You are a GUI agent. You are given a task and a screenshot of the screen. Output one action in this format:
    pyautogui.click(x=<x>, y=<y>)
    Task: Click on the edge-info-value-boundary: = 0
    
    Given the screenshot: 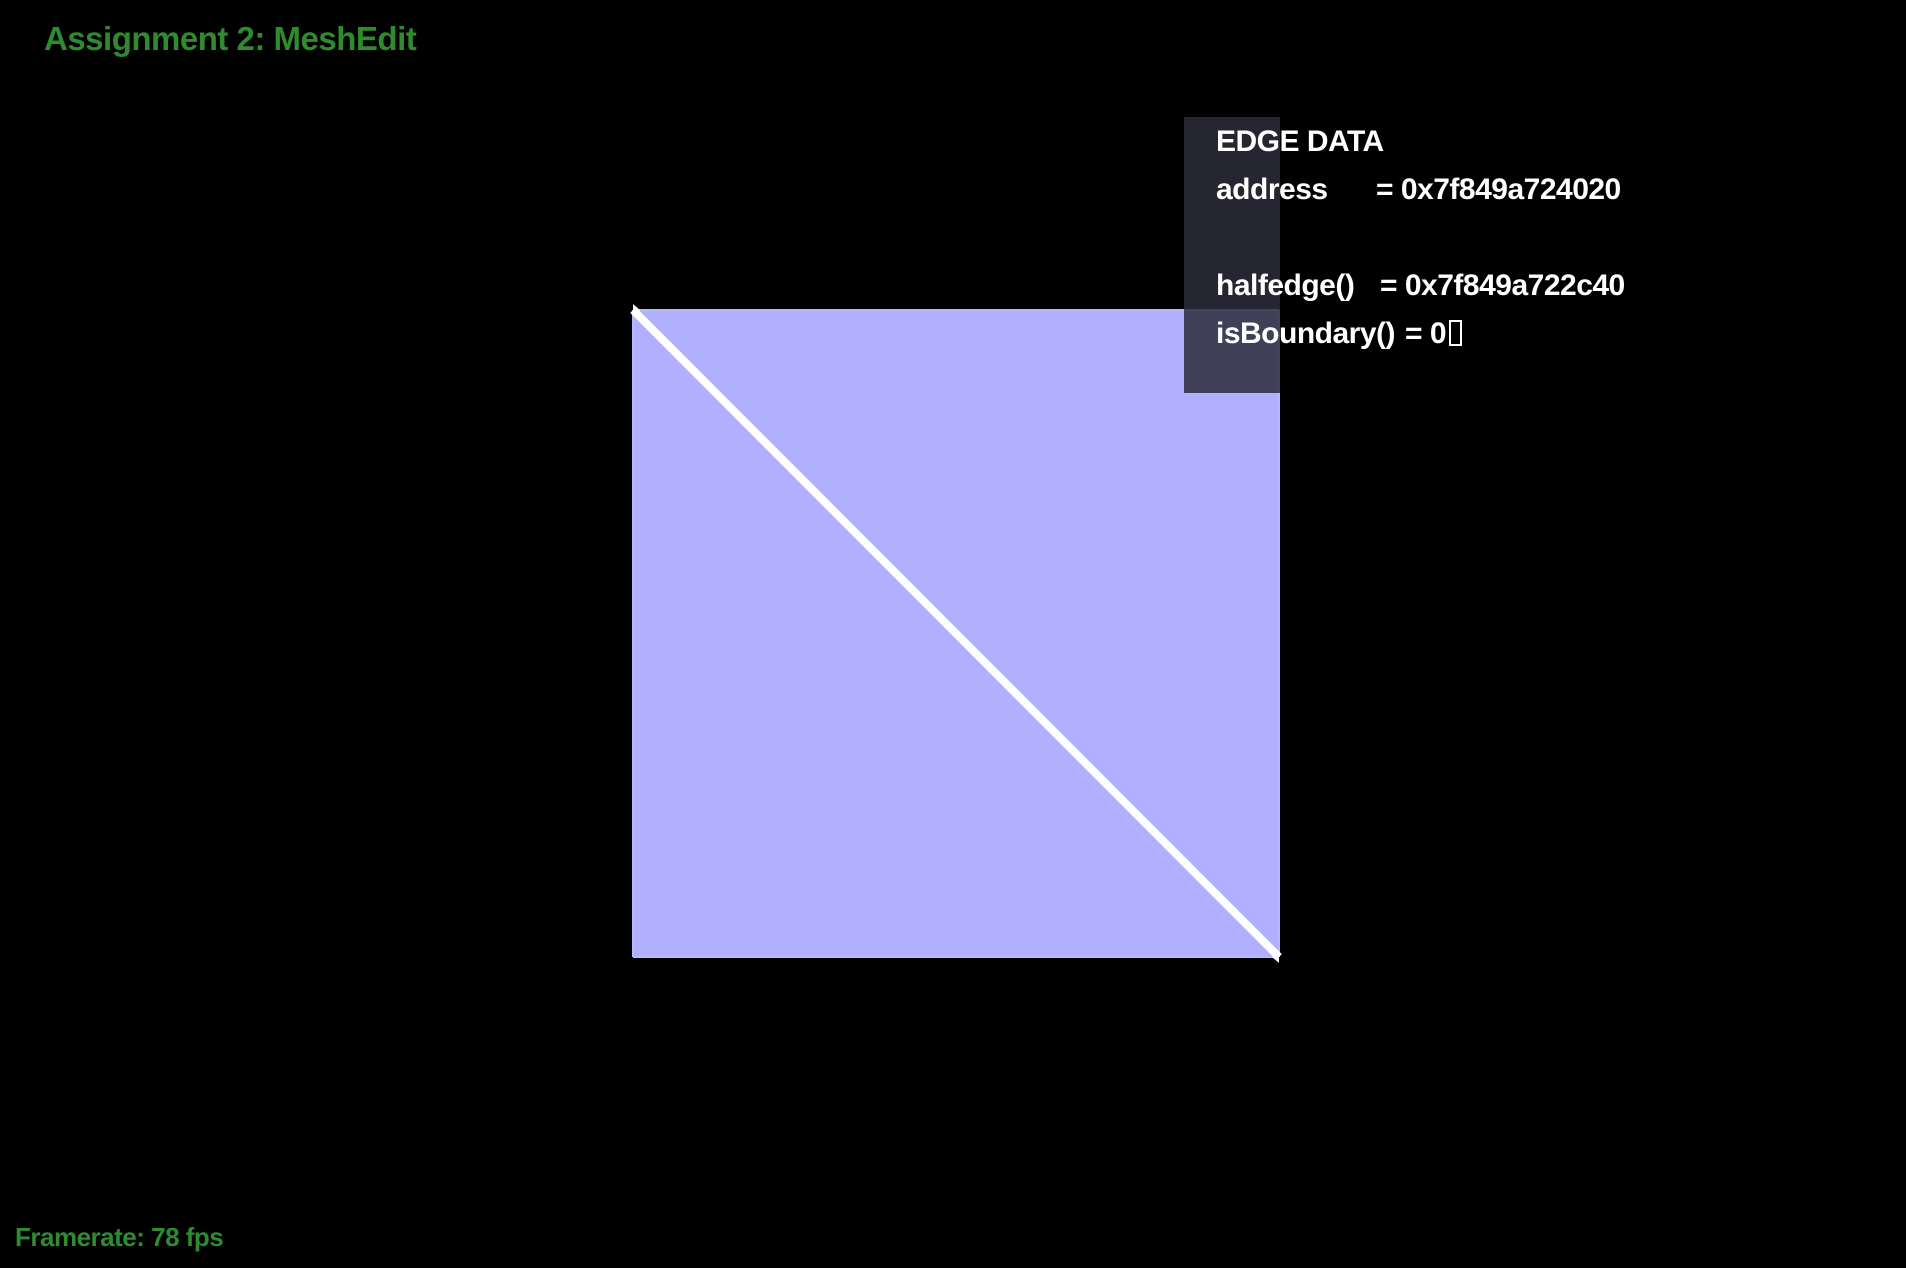 What is the action you would take?
    pyautogui.click(x=1426, y=333)
    